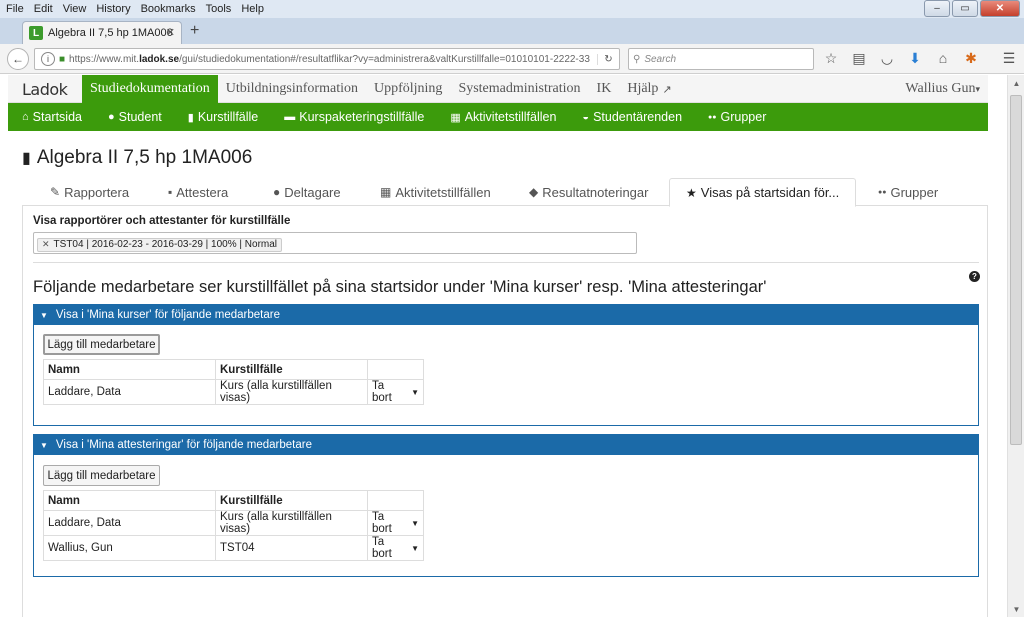 Image resolution: width=1024 pixels, height=617 pixels. I want to click on tab-attestera: ▪ Attestera, so click(198, 192).